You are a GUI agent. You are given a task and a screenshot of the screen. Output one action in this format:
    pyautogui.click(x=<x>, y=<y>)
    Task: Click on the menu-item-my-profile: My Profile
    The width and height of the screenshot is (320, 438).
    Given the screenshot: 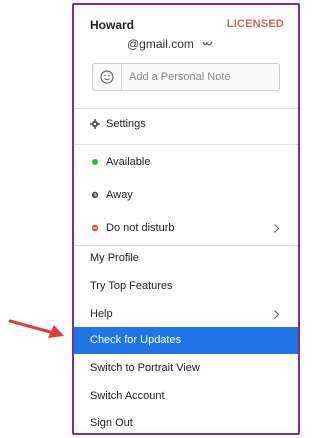 What is the action you would take?
    pyautogui.click(x=186, y=258)
    